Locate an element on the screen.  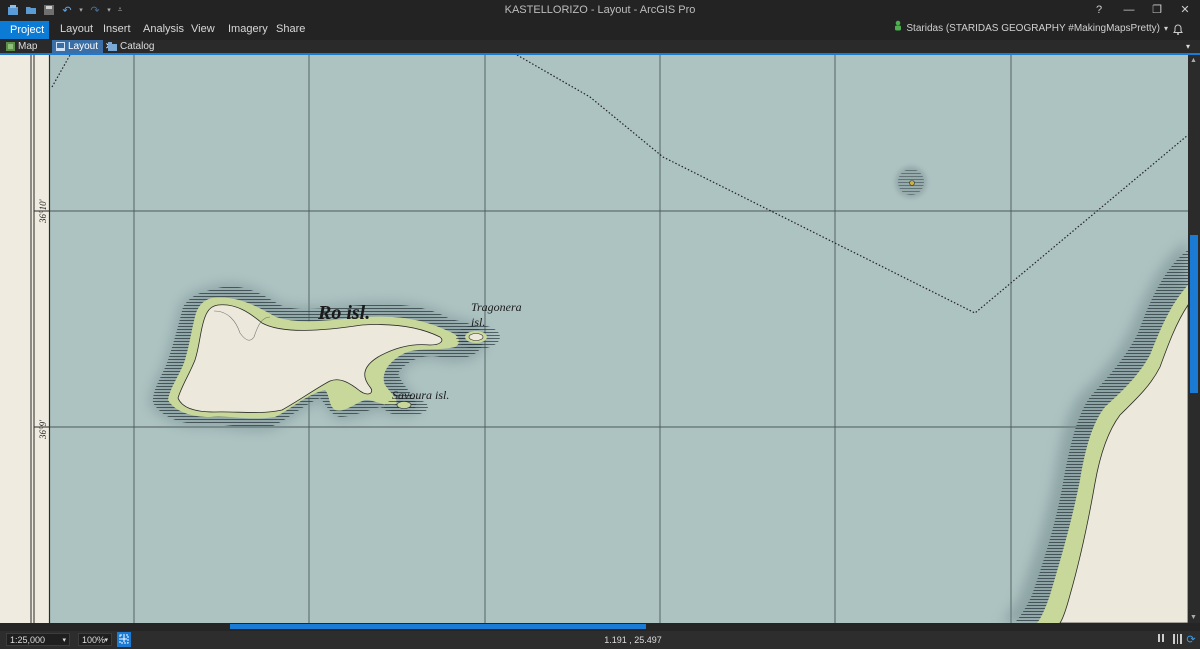
catalog-icon is located at coordinates (112, 46).